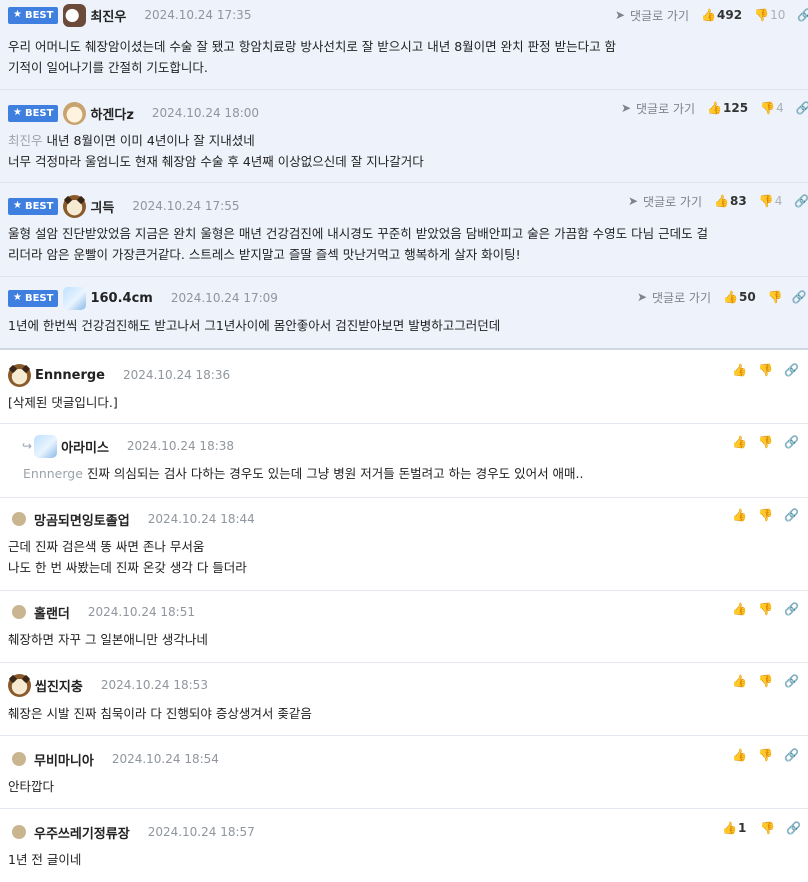  Describe the element at coordinates (85, 446) in the screenshot. I see `comment-author: 아라미스` at that location.